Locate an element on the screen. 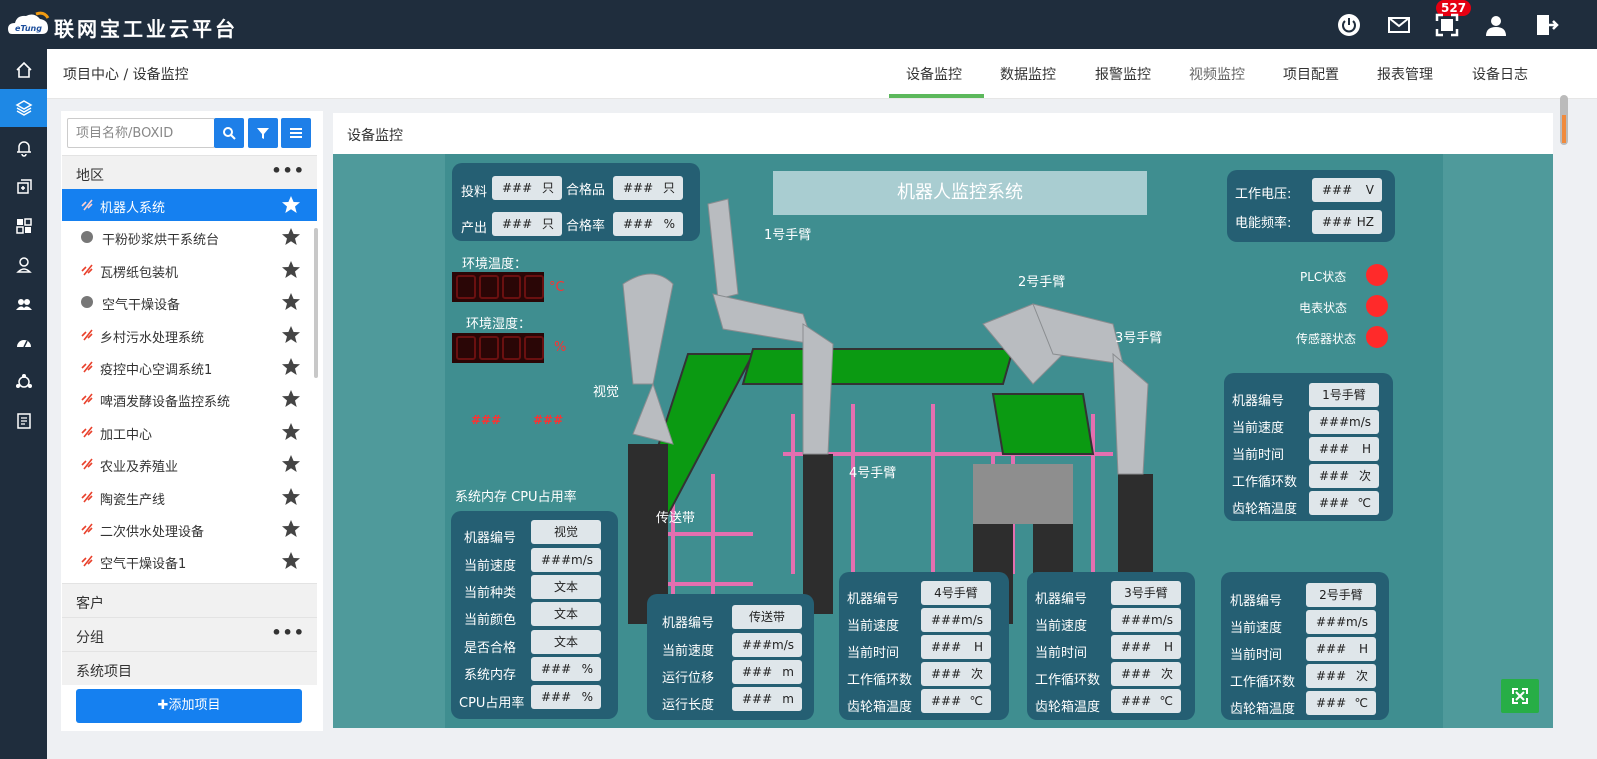 This screenshot has width=1597, height=759. vision-cpu-value: ###% is located at coordinates (566, 697).